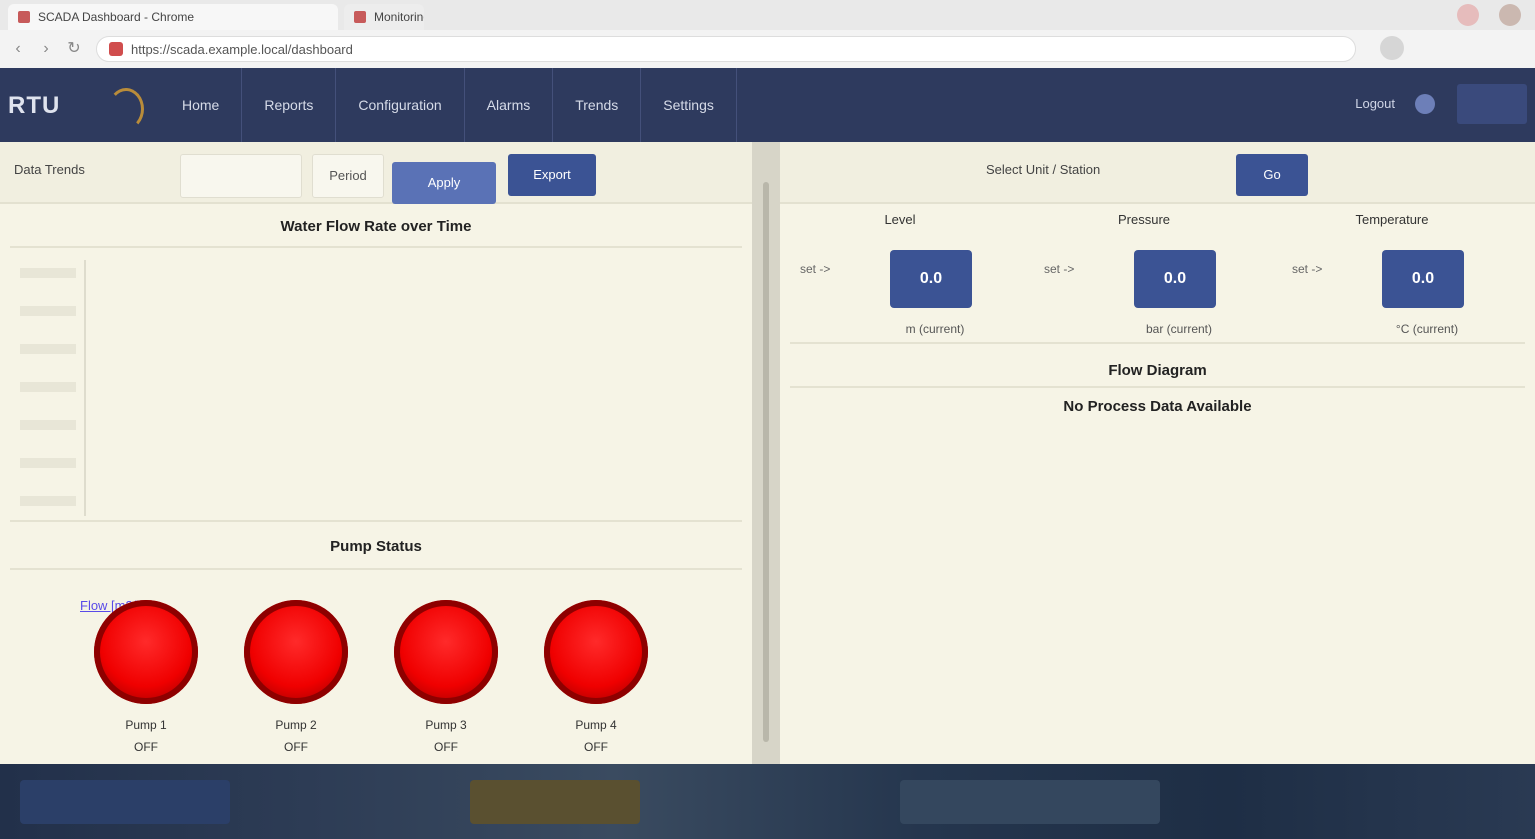 The image size is (1535, 839). Describe the element at coordinates (1405, 105) in the screenshot. I see `nav-user-area: Logout` at that location.